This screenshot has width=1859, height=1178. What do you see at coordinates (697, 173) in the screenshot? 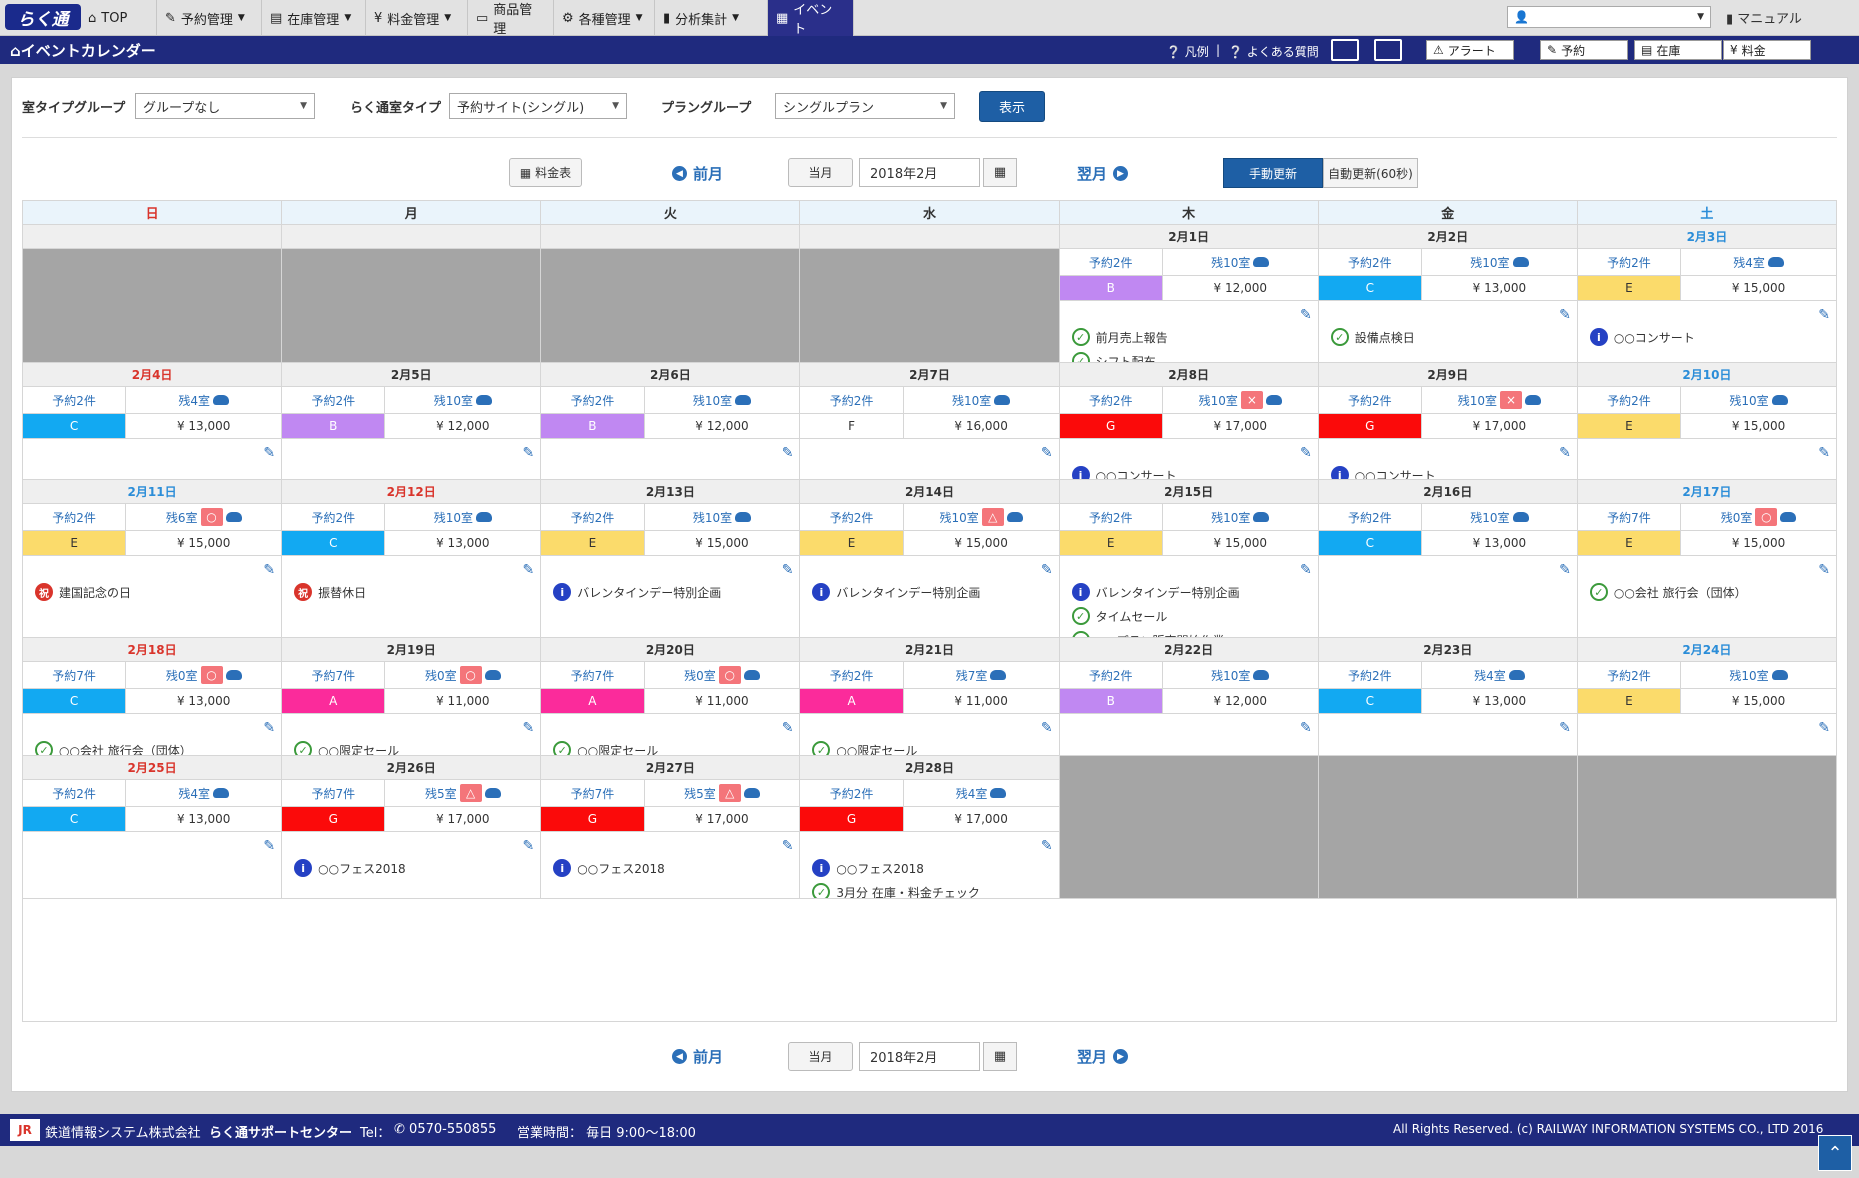
I see `prev-month-link: ◀ 前月` at bounding box center [697, 173].